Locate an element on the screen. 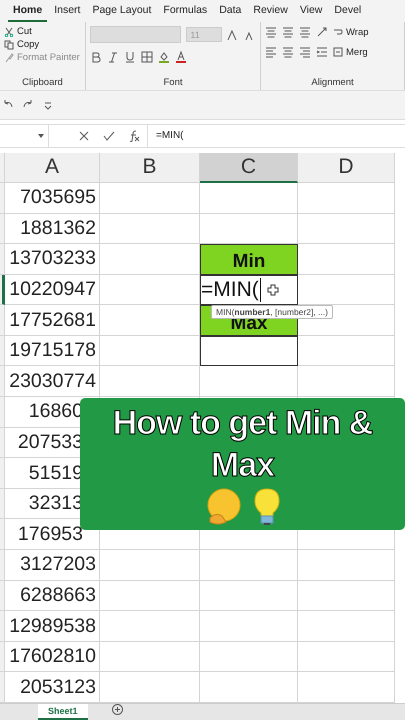 The image size is (405, 720). bold-icon is located at coordinates (96, 57).